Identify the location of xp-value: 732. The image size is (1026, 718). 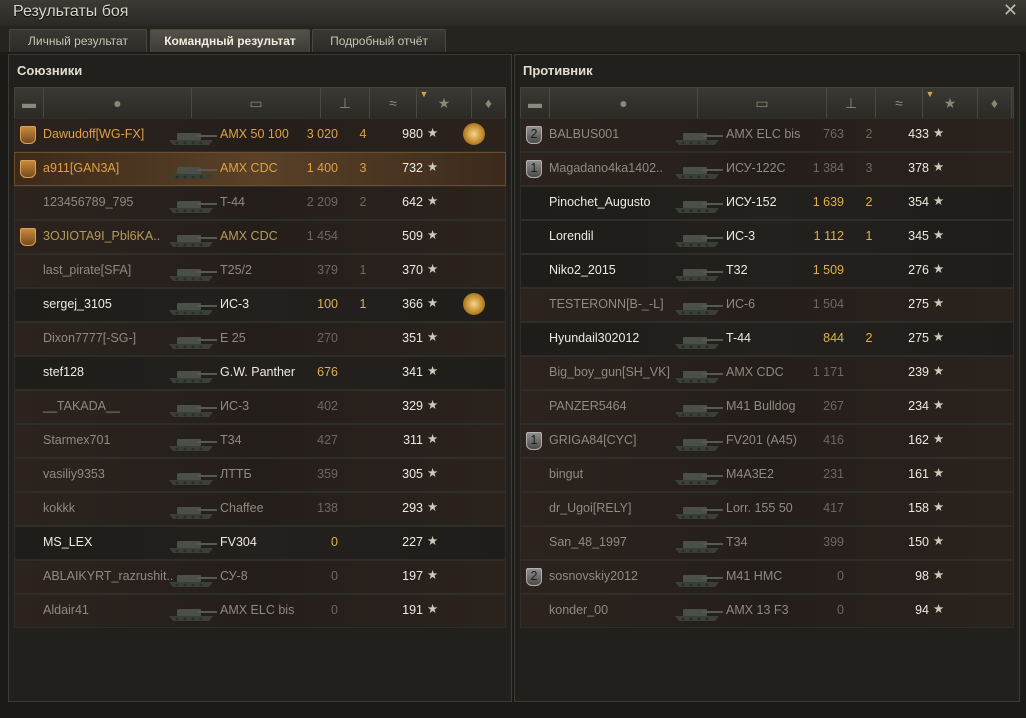
(412, 168).